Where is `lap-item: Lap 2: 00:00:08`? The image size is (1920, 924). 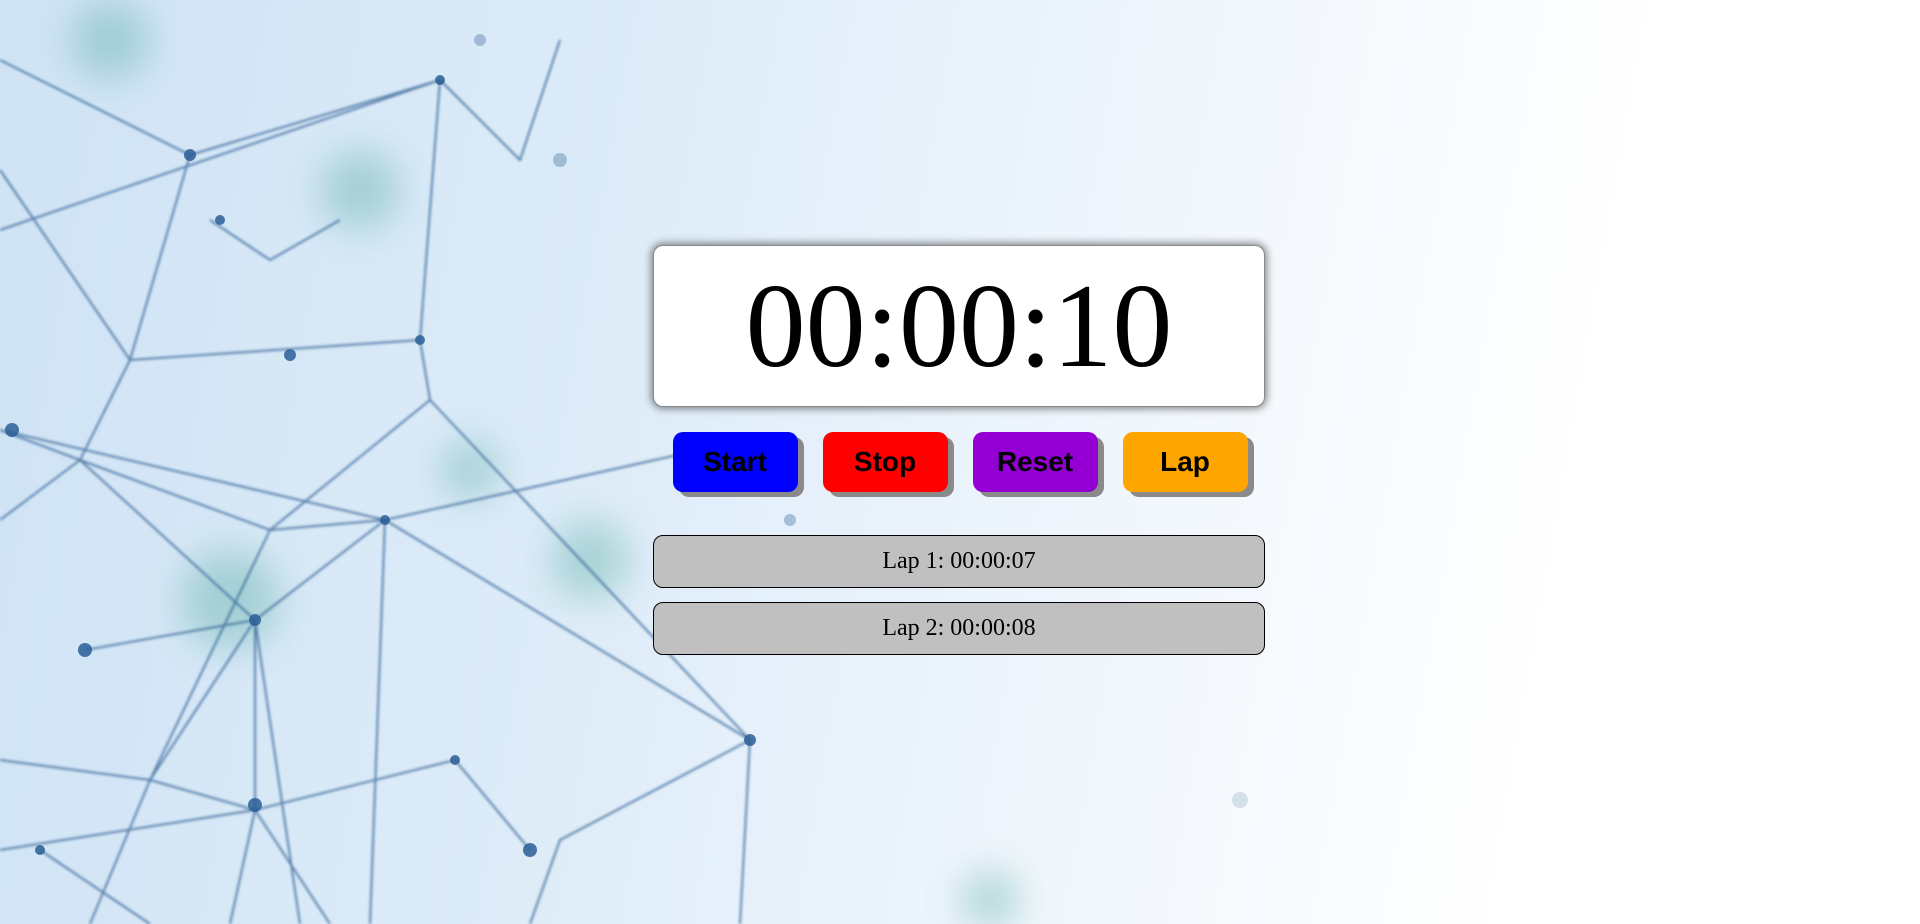
lap-item: Lap 2: 00:00:08 is located at coordinates (959, 628).